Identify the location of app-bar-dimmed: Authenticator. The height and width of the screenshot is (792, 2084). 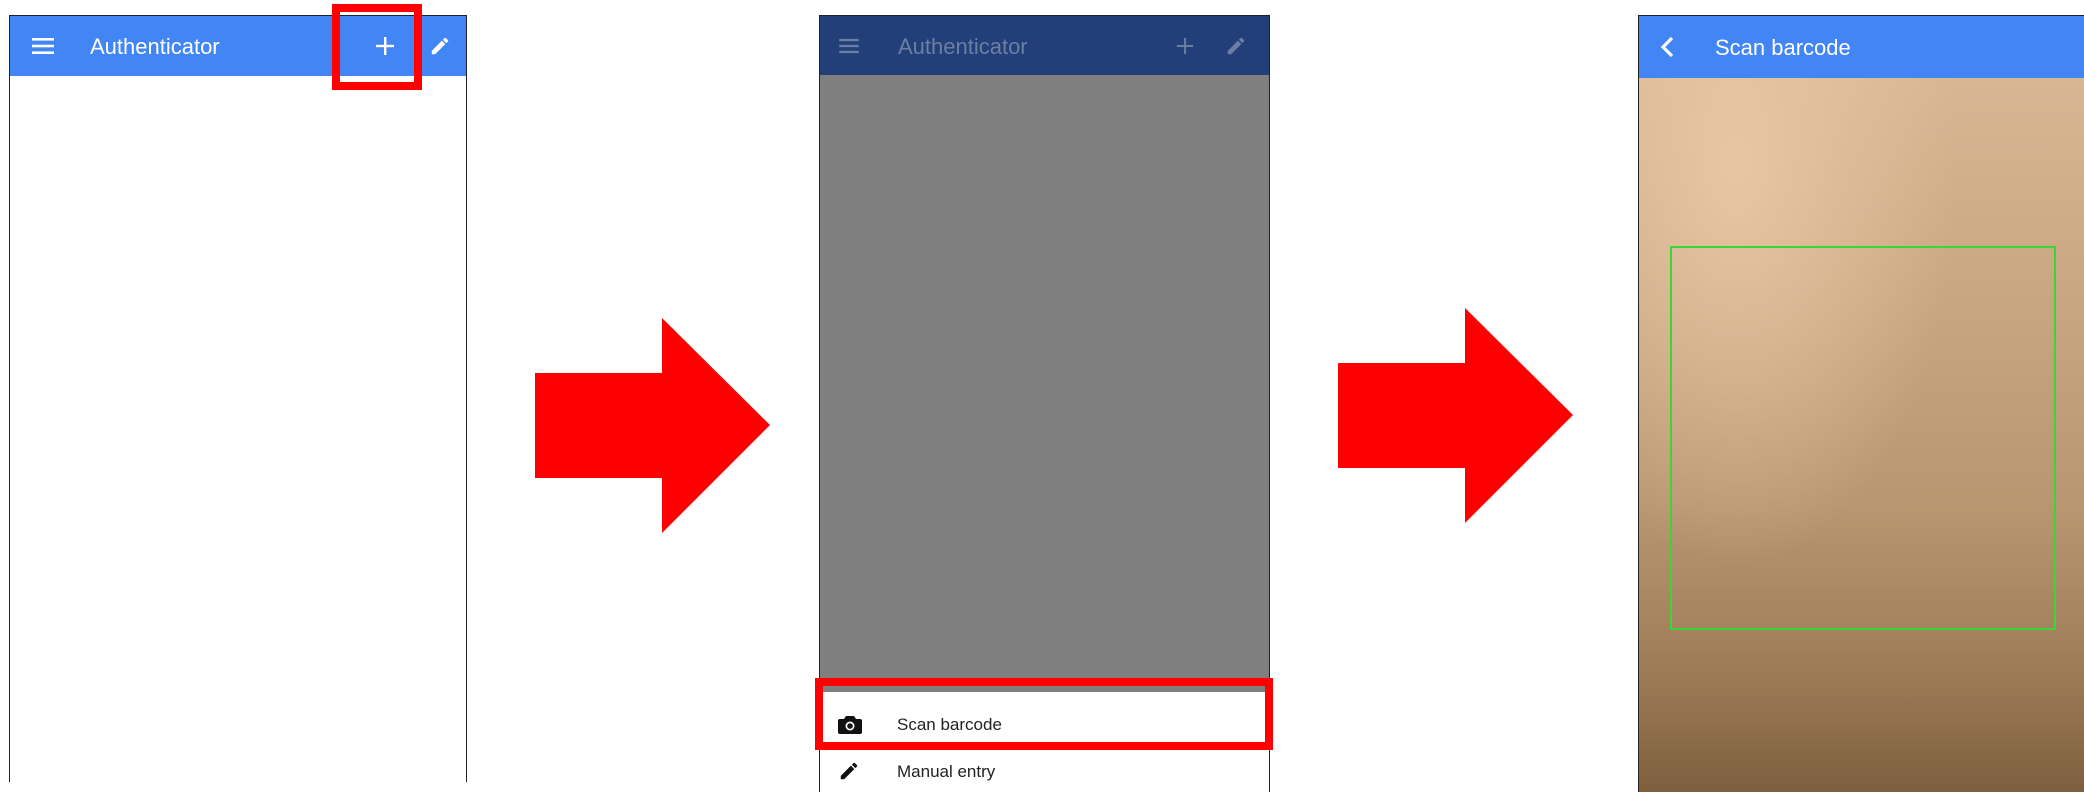
(1044, 45).